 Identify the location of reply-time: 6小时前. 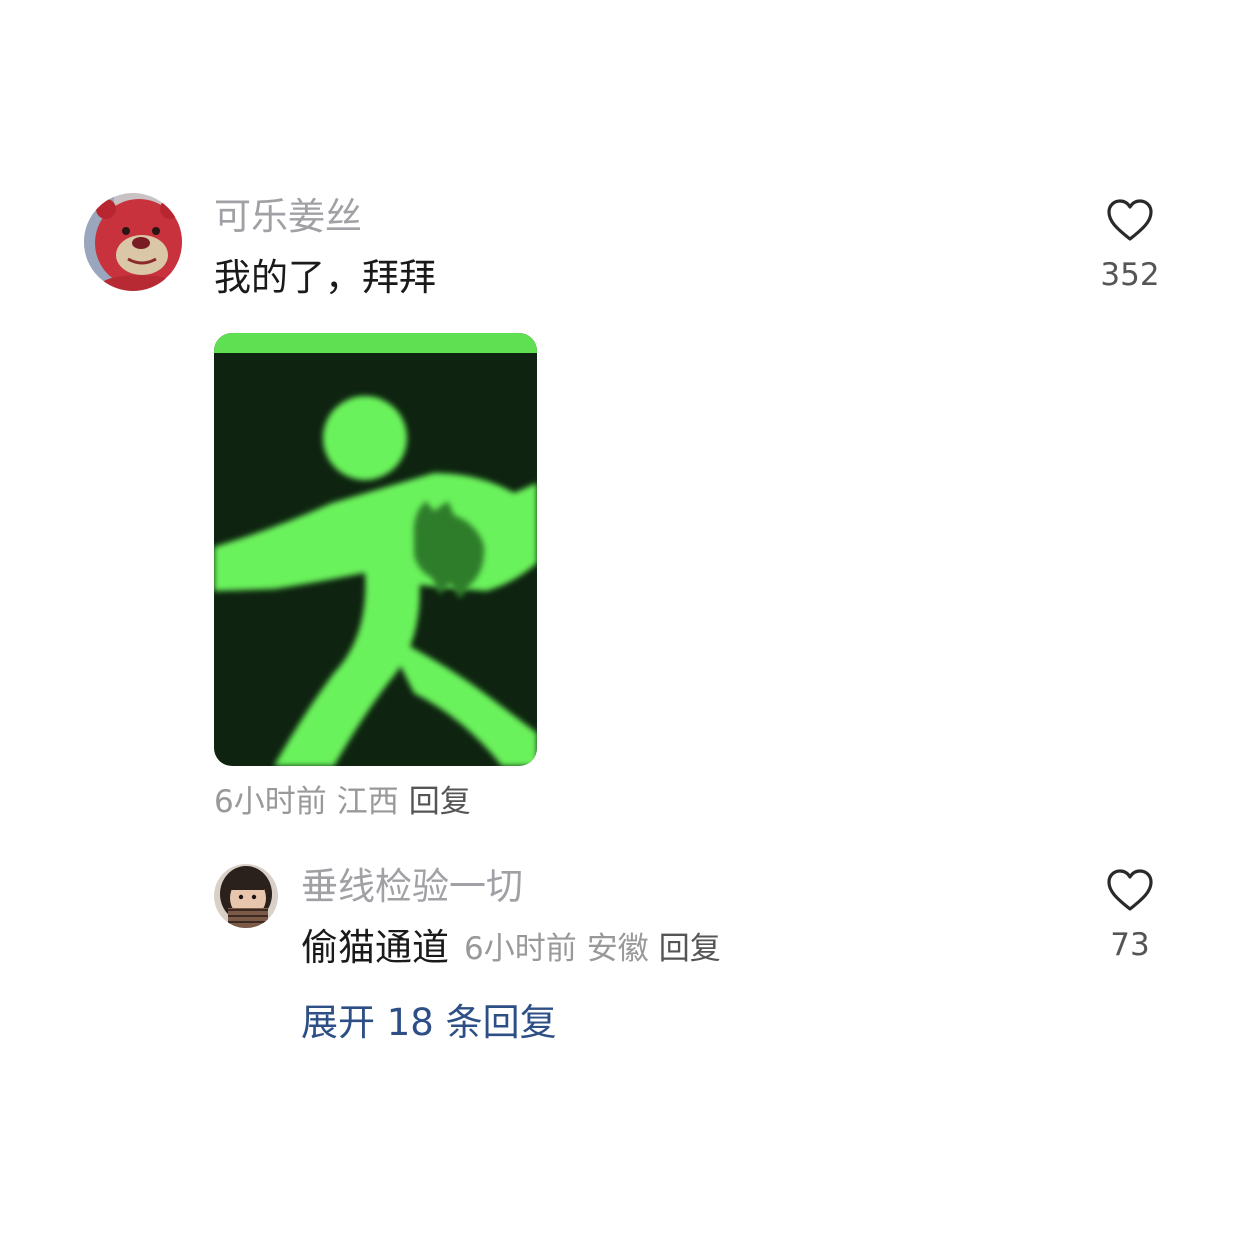
(520, 949).